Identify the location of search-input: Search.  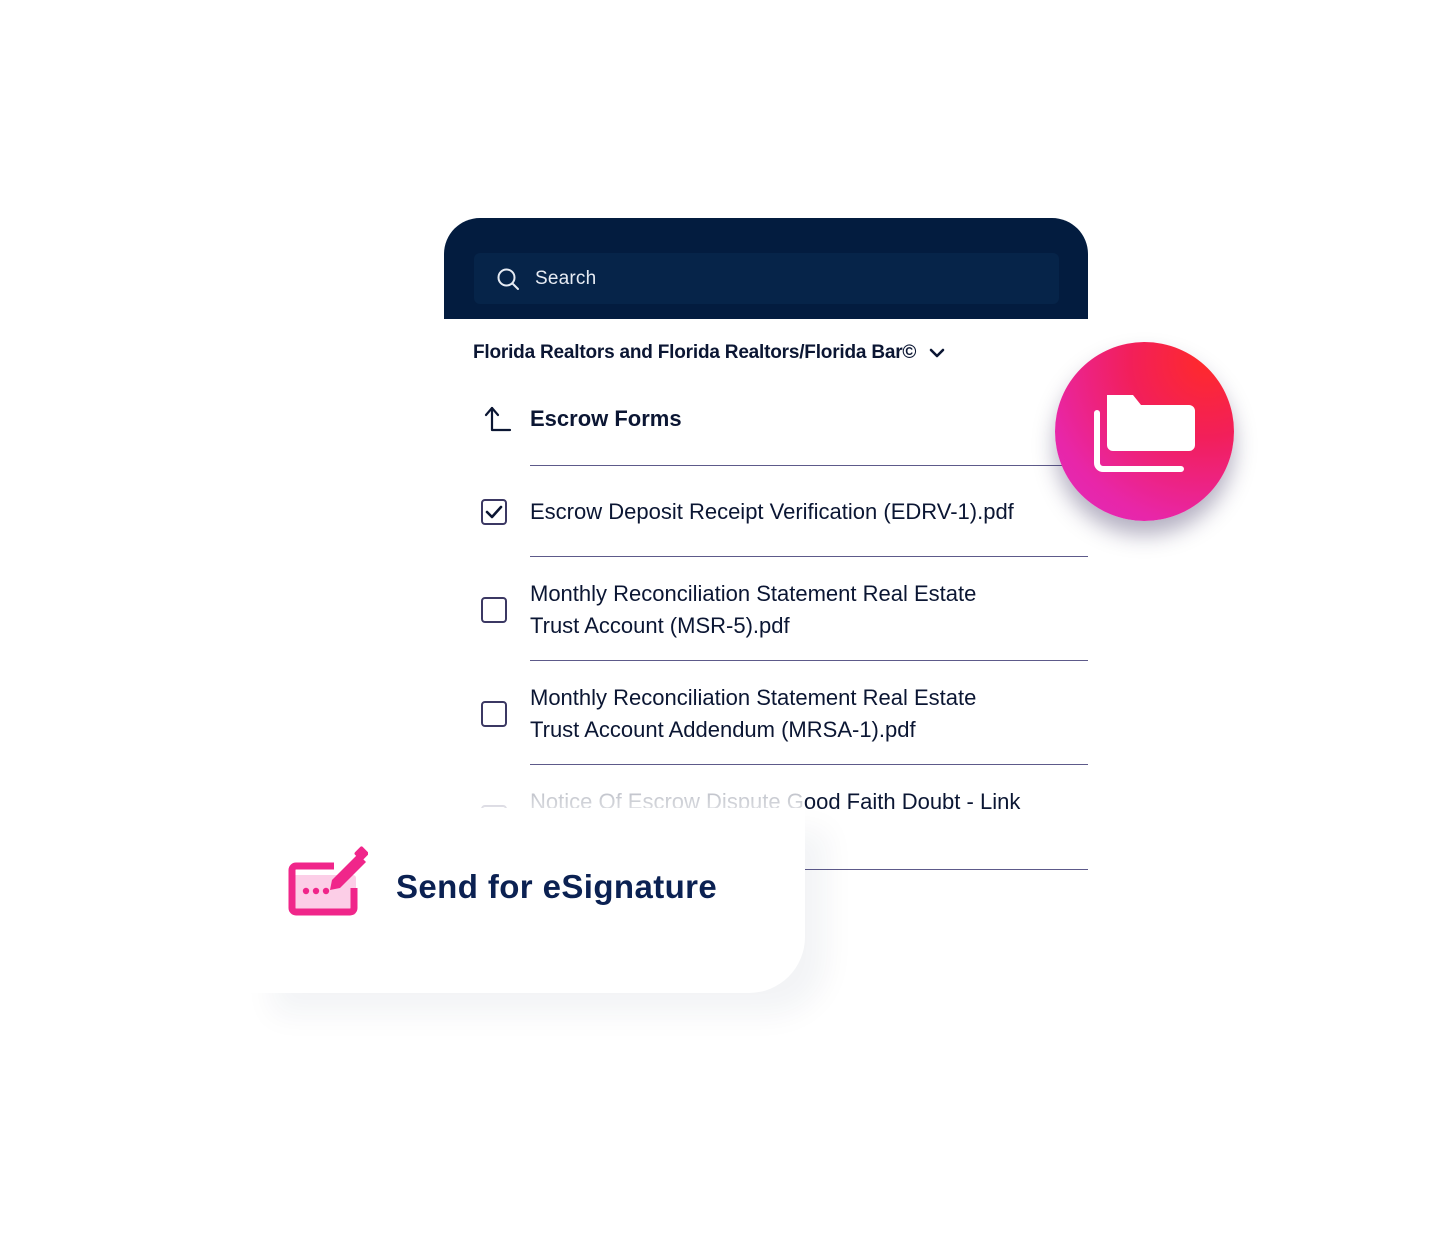
(766, 278).